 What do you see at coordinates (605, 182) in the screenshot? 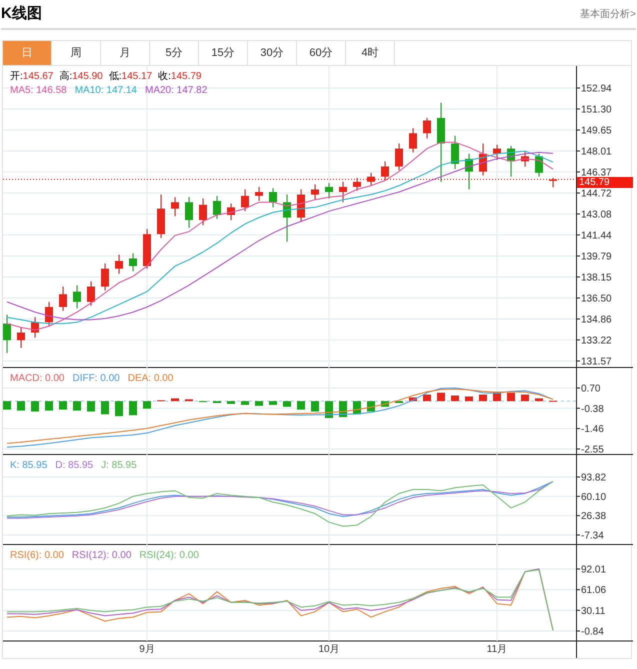
I see `last-price-tag: 145.79` at bounding box center [605, 182].